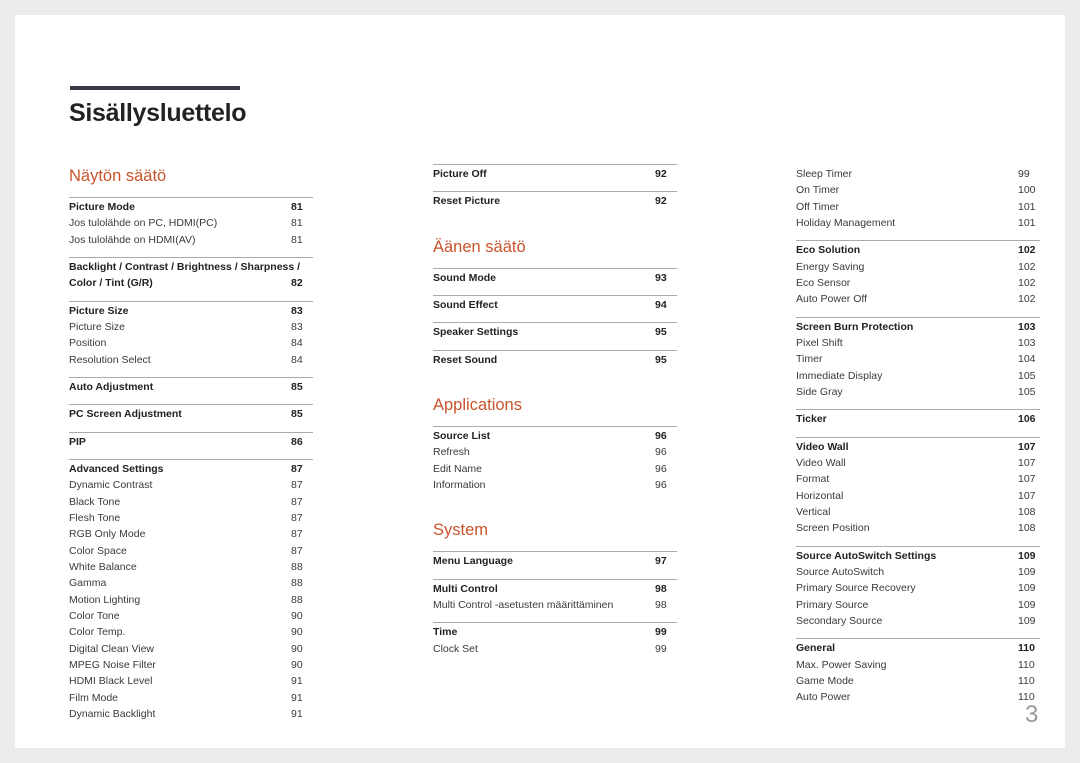  Describe the element at coordinates (191, 360) in the screenshot. I see `toc-entry: Resolution Select 84` at that location.